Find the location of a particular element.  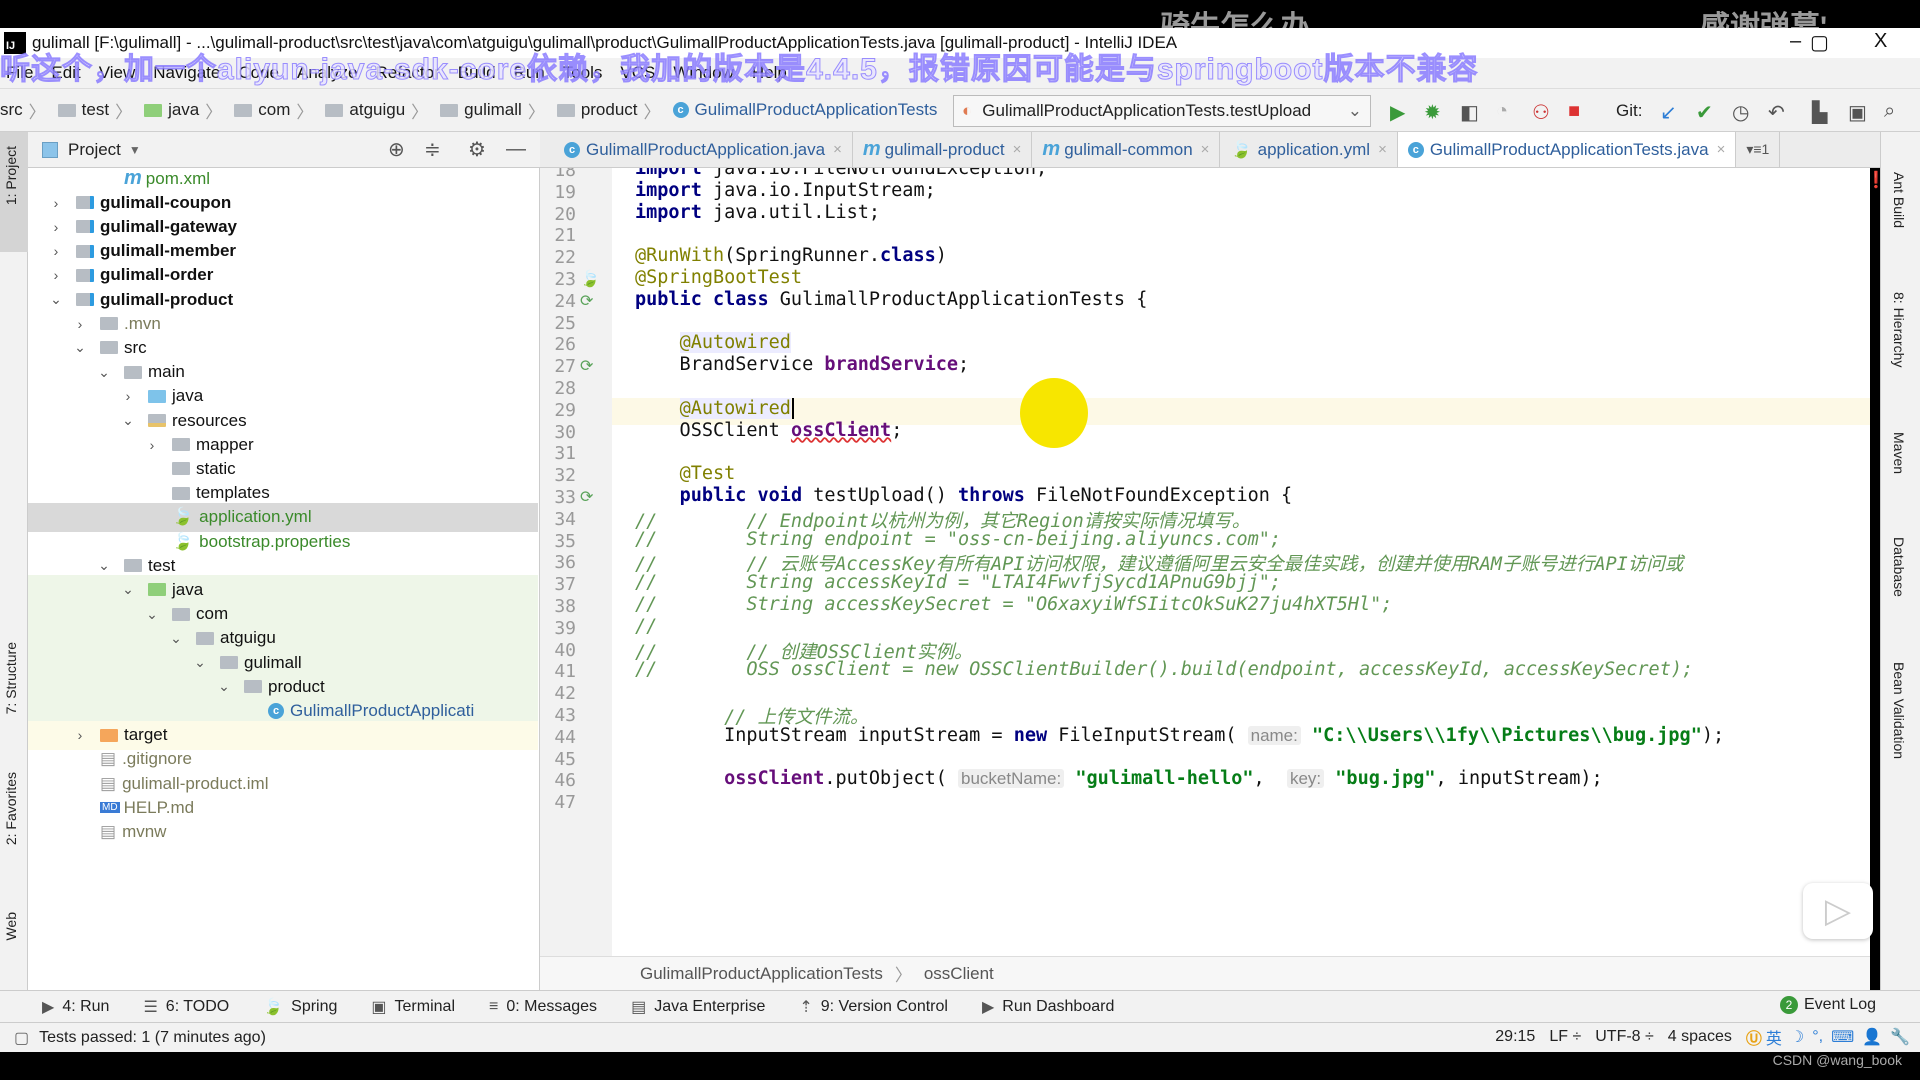

chevron-down-icon: ▼ is located at coordinates (135, 150).